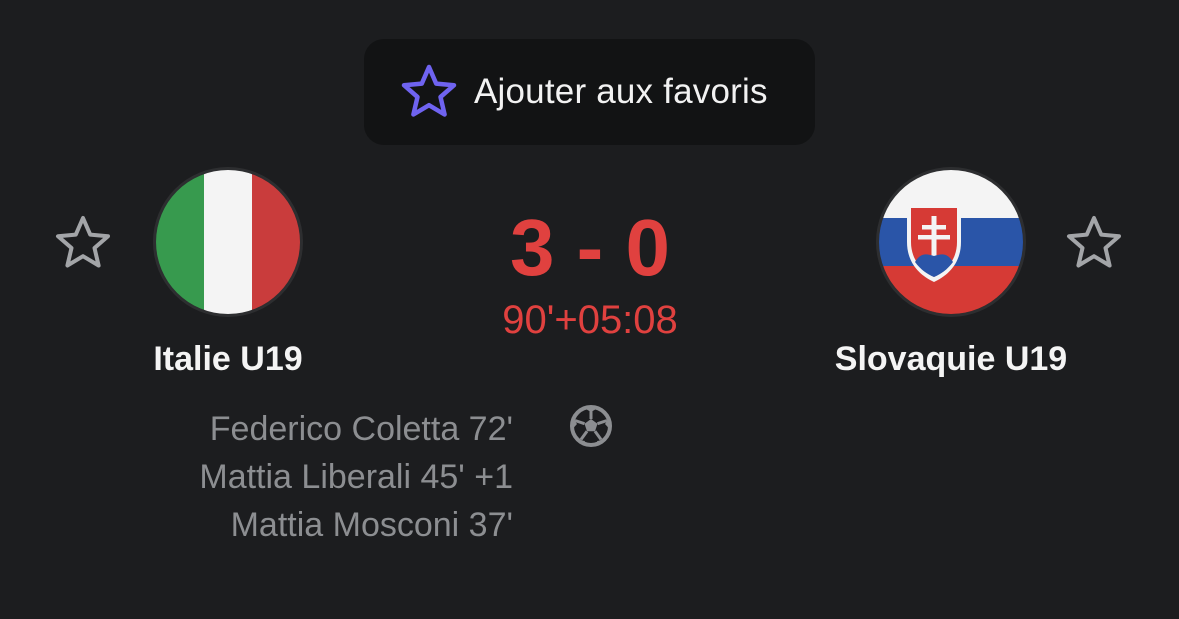 The image size is (1179, 619). I want to click on scorer-item: Mattia Mosconi 37', so click(371, 525).